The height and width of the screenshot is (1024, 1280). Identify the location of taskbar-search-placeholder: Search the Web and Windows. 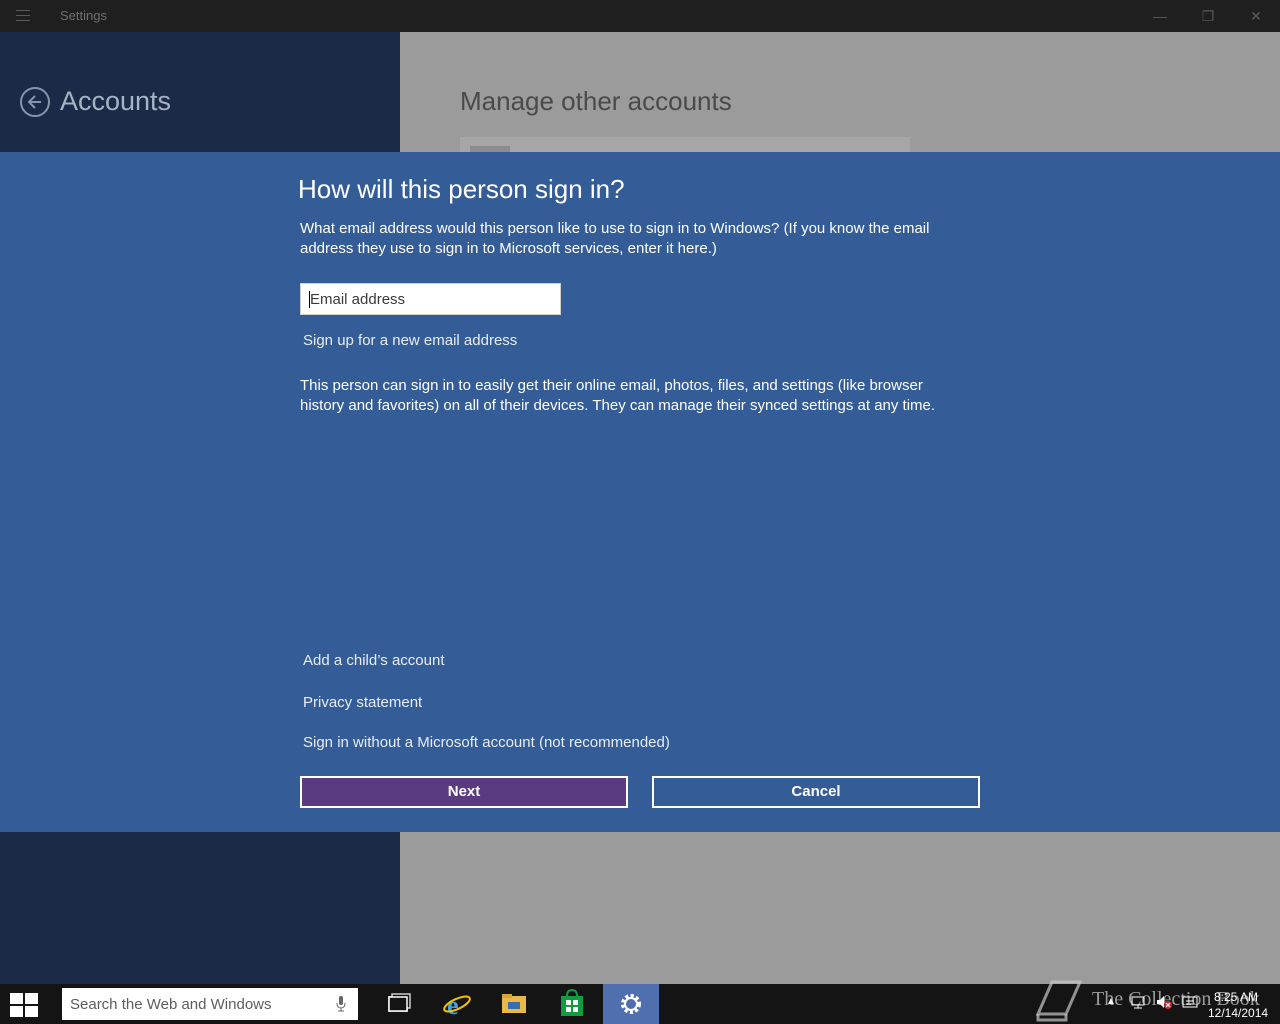
(171, 1004).